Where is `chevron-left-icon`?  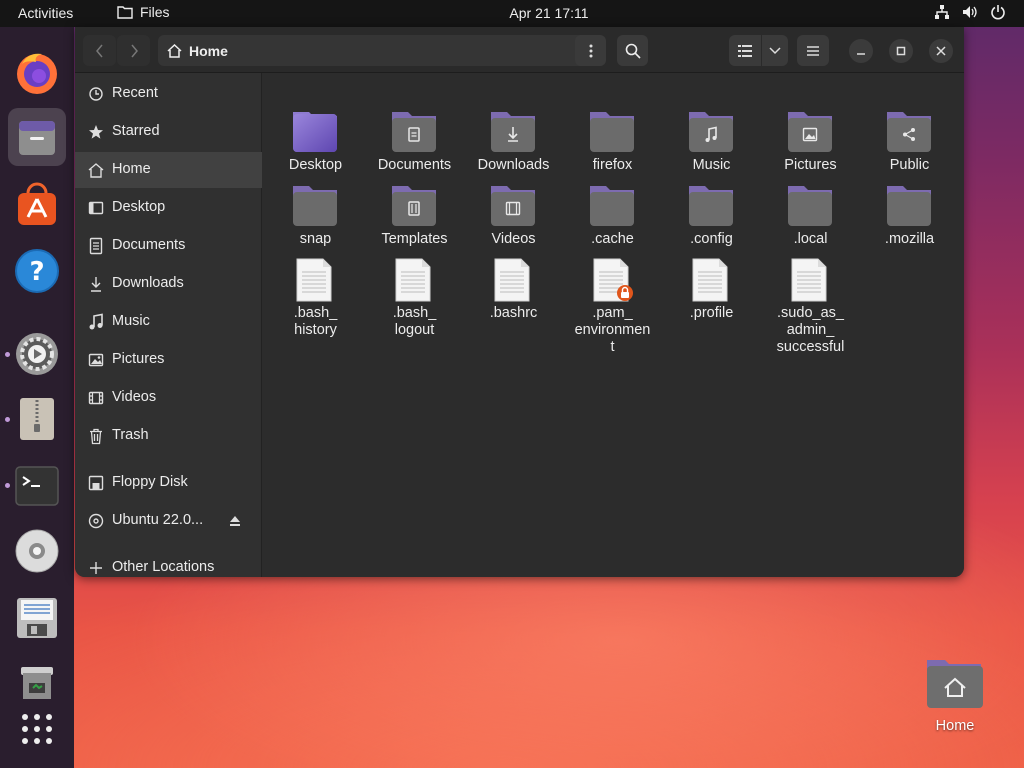 chevron-left-icon is located at coordinates (99, 50).